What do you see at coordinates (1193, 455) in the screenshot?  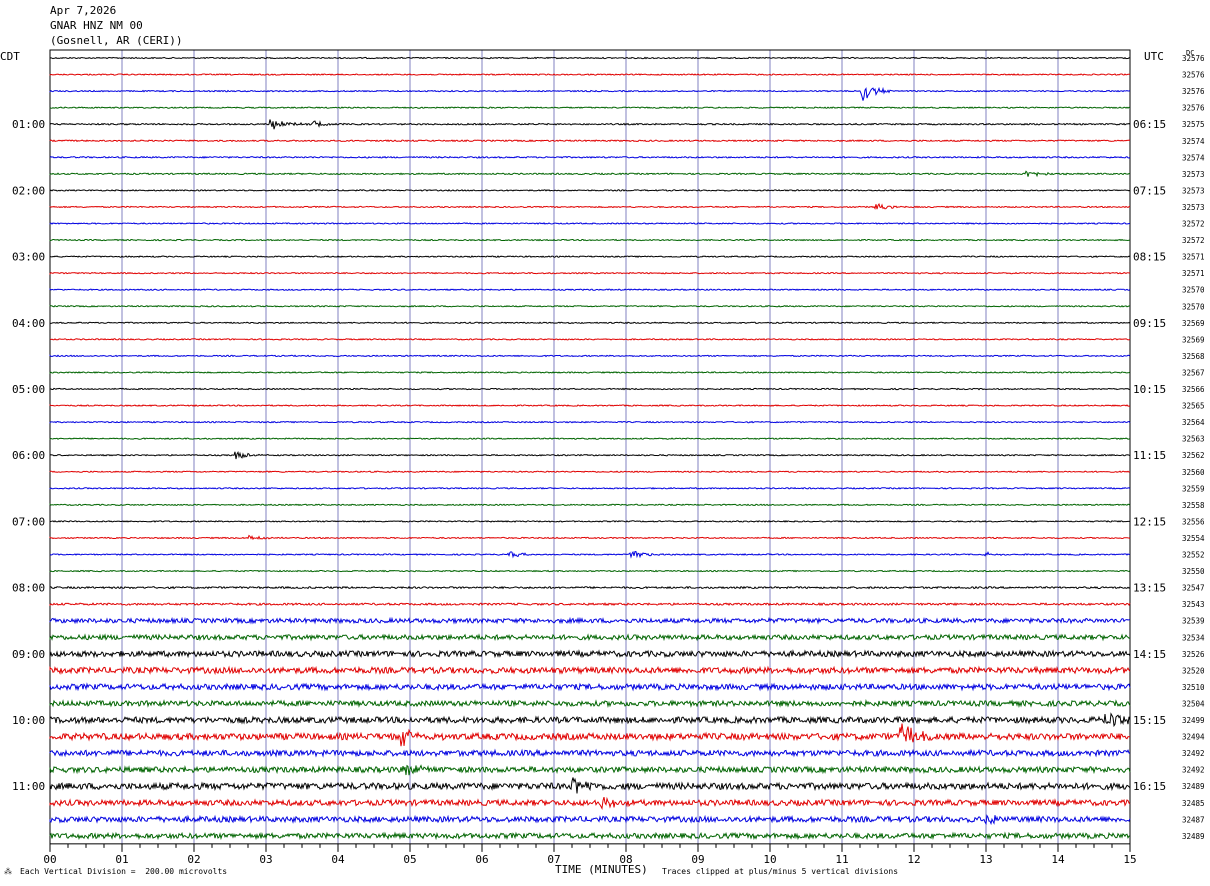 I see `dc-offset-label: 32562` at bounding box center [1193, 455].